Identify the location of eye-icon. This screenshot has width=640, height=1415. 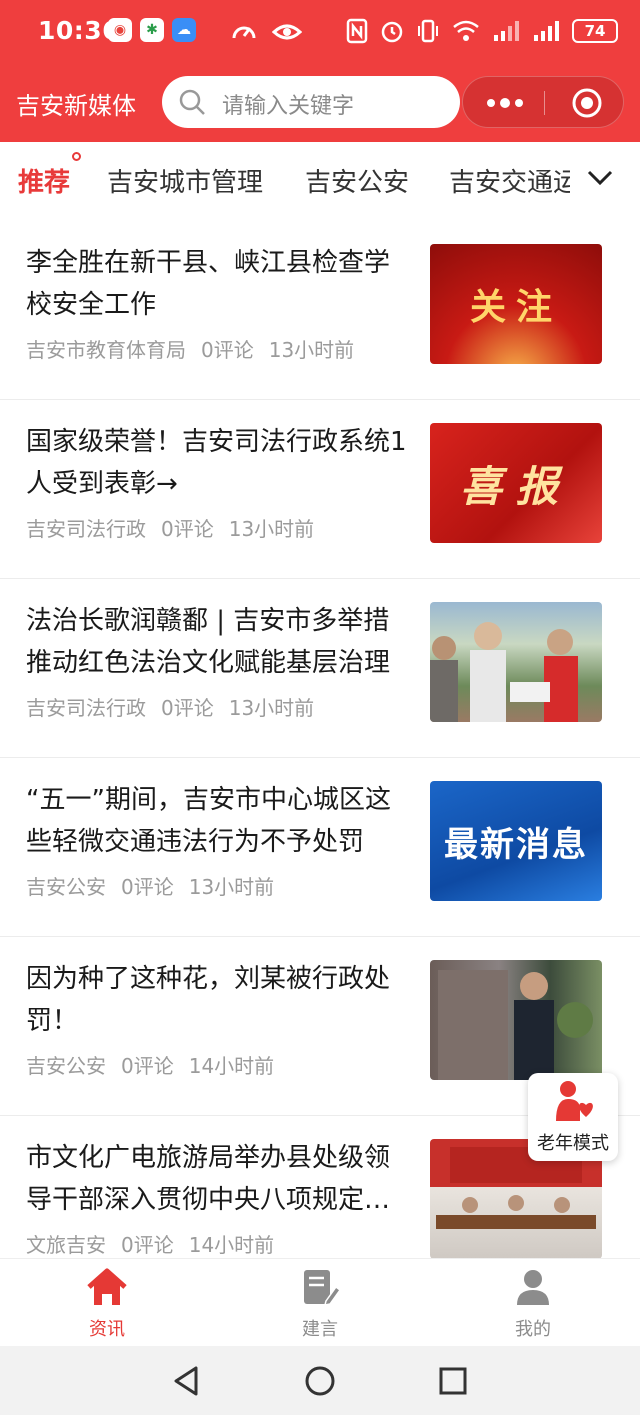
(287, 32).